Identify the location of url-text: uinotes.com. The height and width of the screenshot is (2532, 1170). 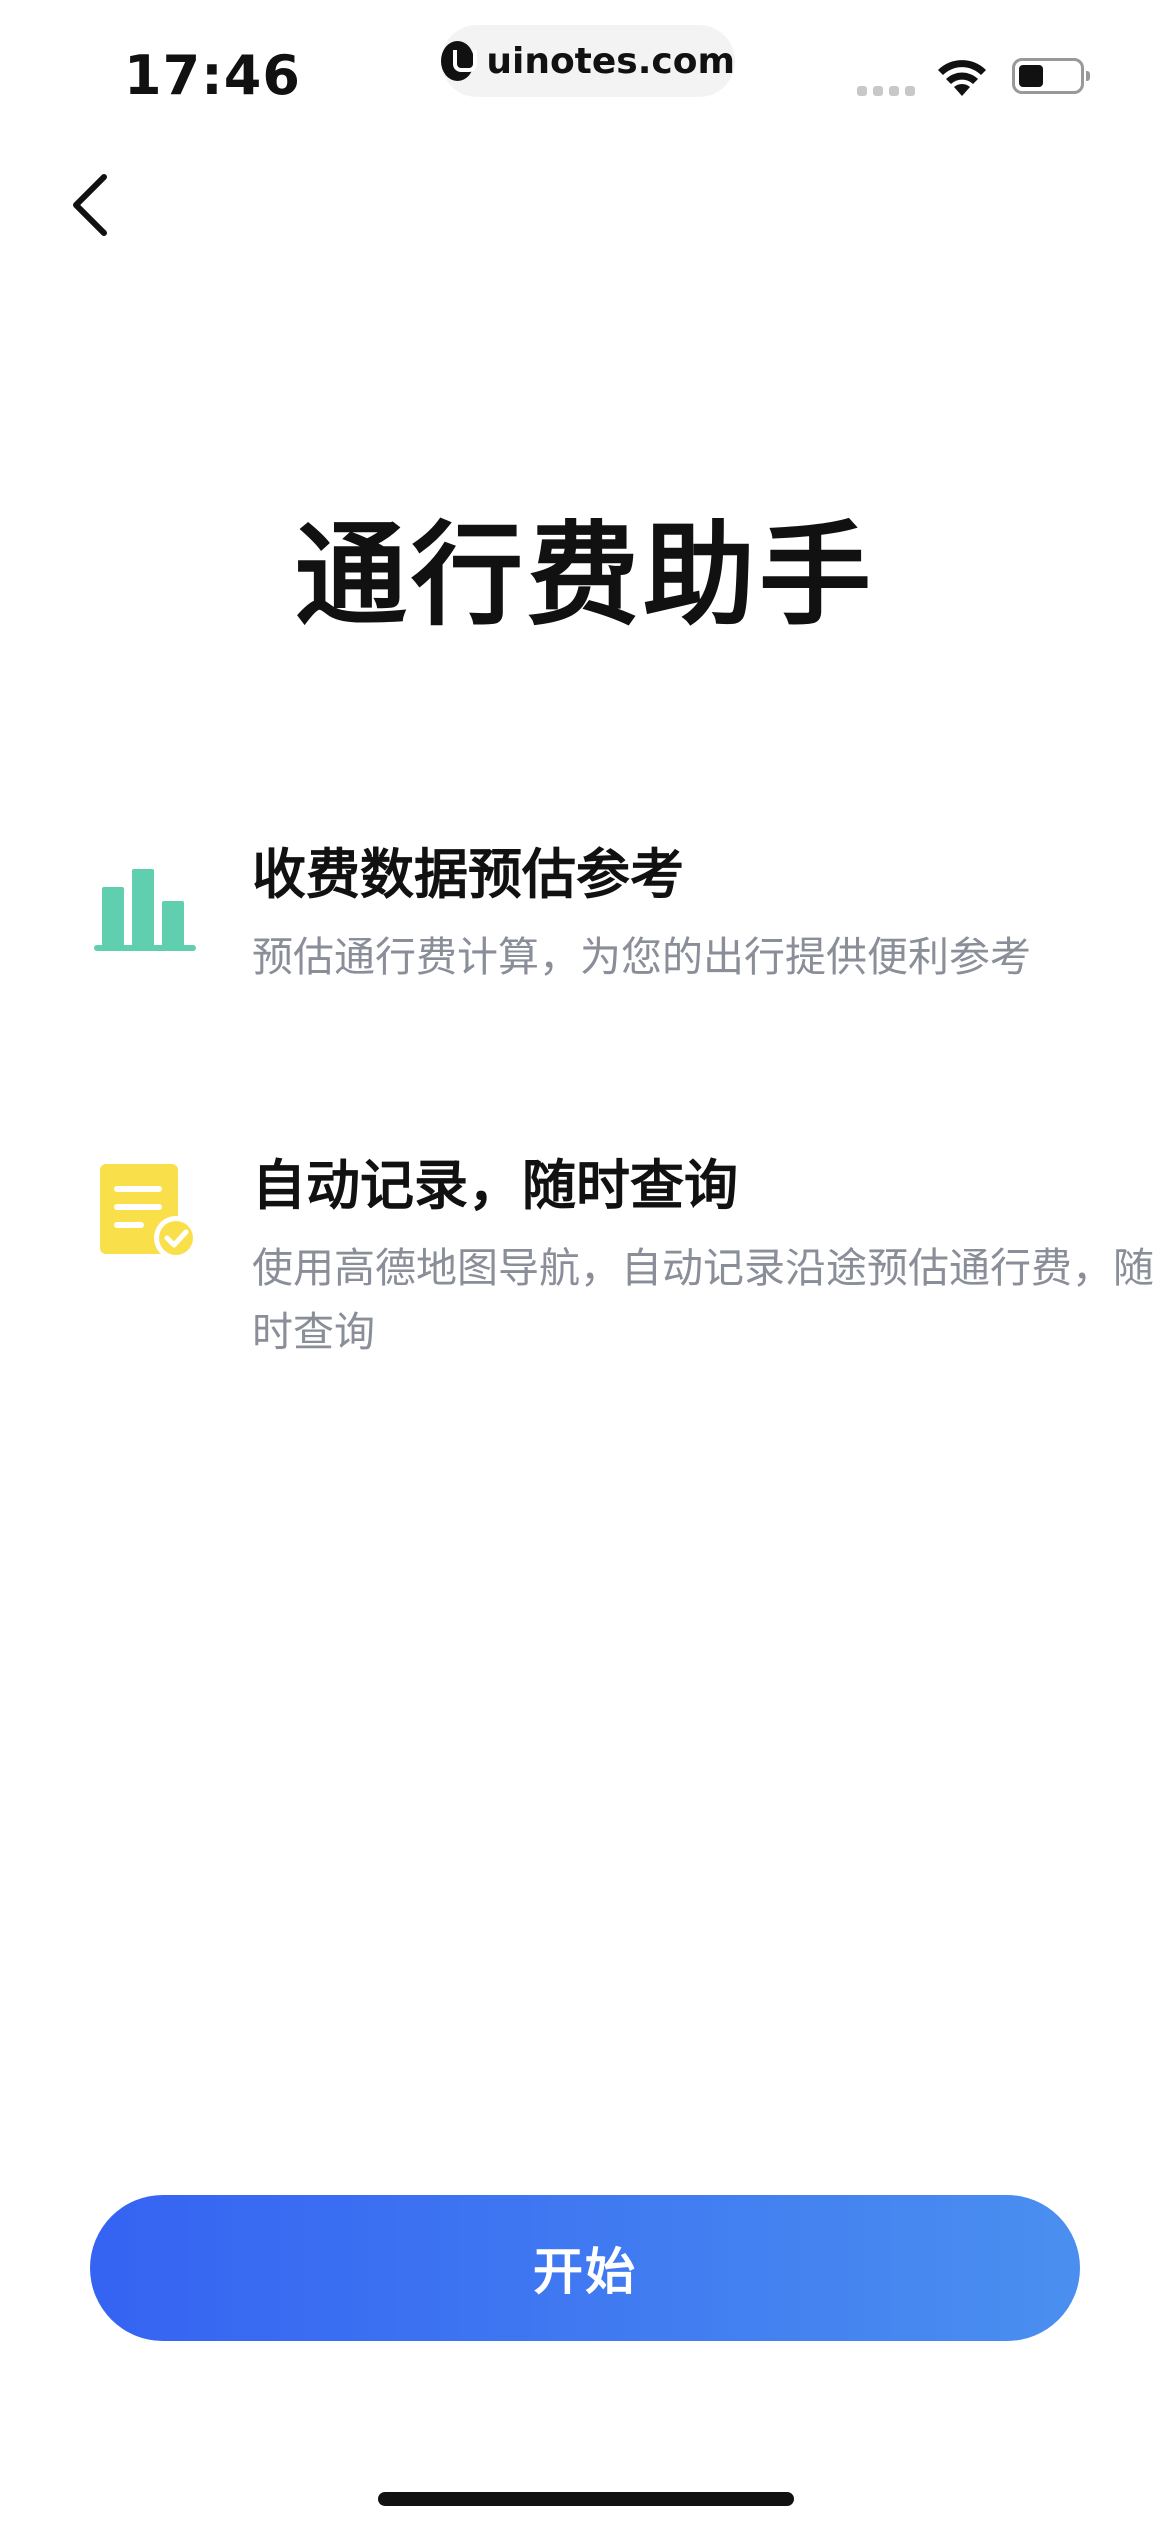
(610, 61).